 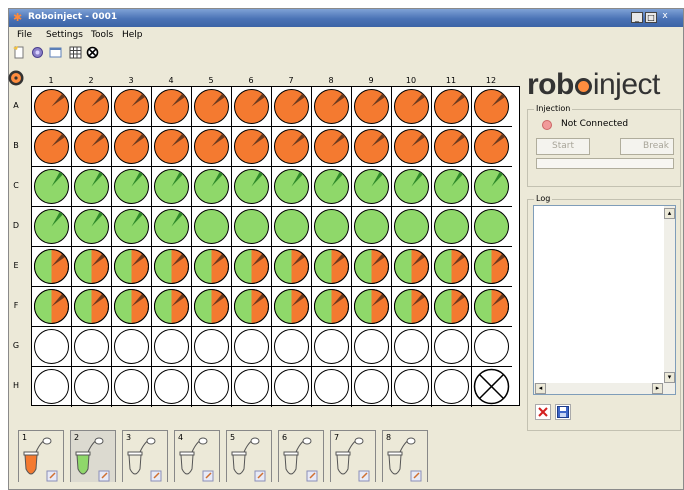 I want to click on well-B7, so click(x=292, y=147).